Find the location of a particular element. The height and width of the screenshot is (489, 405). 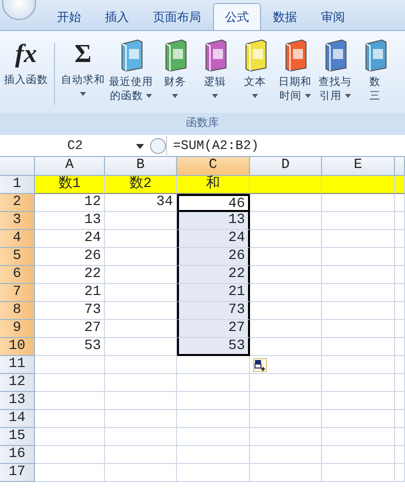

column-title: 数2 is located at coordinates (141, 185).